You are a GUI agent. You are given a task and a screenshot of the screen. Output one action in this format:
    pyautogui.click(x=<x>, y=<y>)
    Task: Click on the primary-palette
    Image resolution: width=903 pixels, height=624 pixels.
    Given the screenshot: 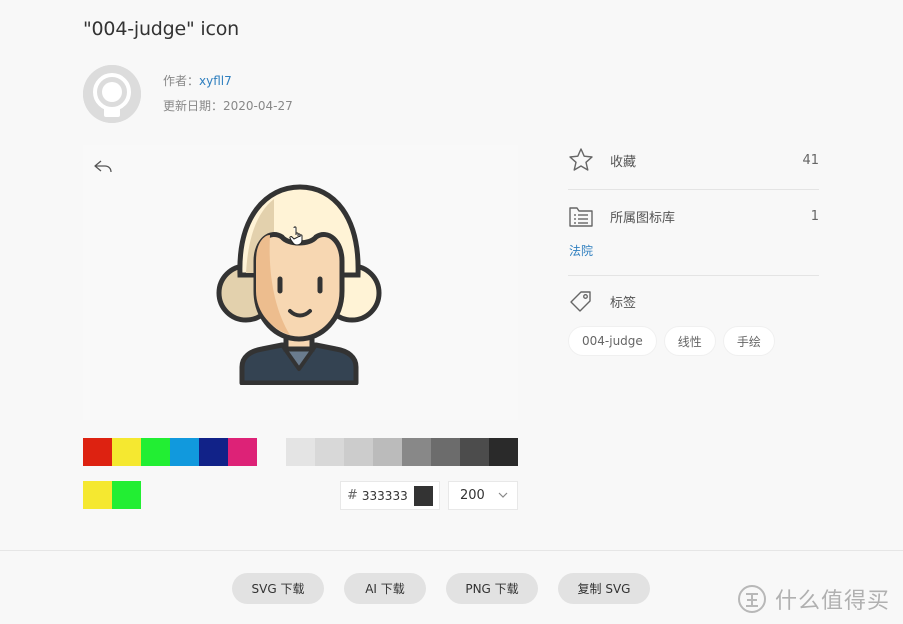 What is the action you would take?
    pyautogui.click(x=170, y=452)
    